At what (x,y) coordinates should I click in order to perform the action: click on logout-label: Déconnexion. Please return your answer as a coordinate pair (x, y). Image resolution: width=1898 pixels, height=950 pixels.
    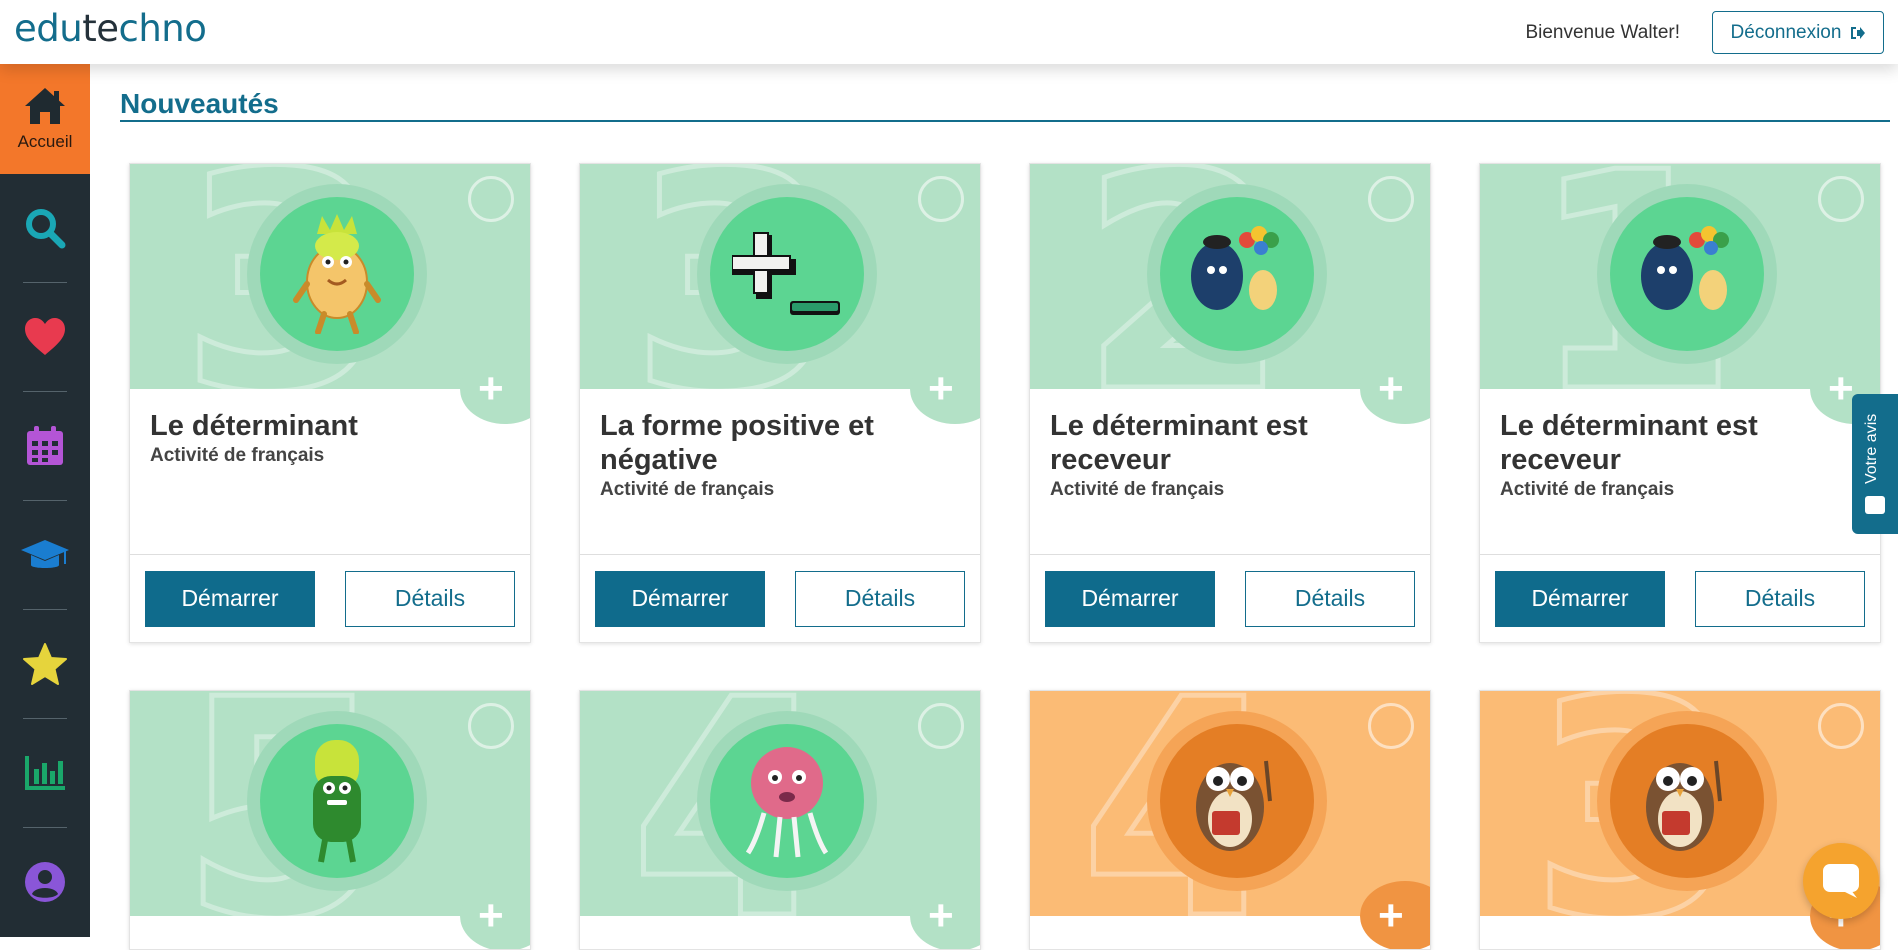
    Looking at the image, I should click on (1786, 32).